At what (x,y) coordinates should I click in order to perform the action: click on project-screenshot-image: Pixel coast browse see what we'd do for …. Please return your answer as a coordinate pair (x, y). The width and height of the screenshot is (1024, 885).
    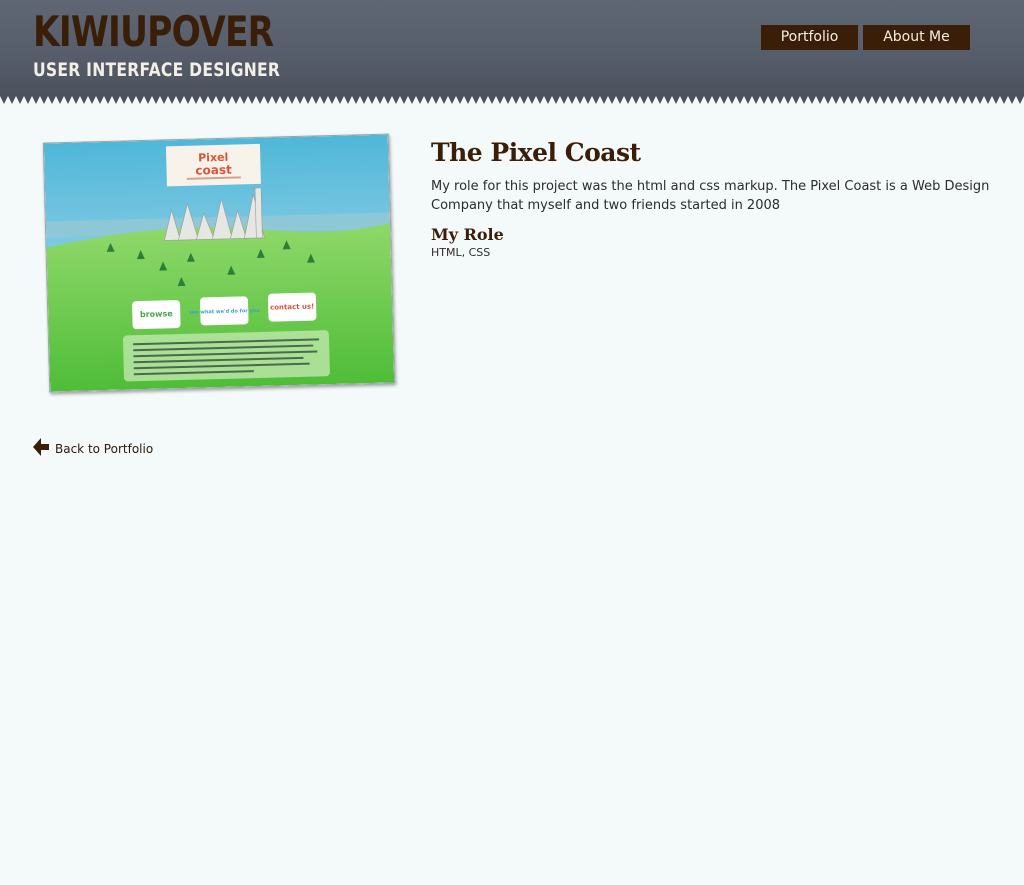
    Looking at the image, I should click on (219, 263).